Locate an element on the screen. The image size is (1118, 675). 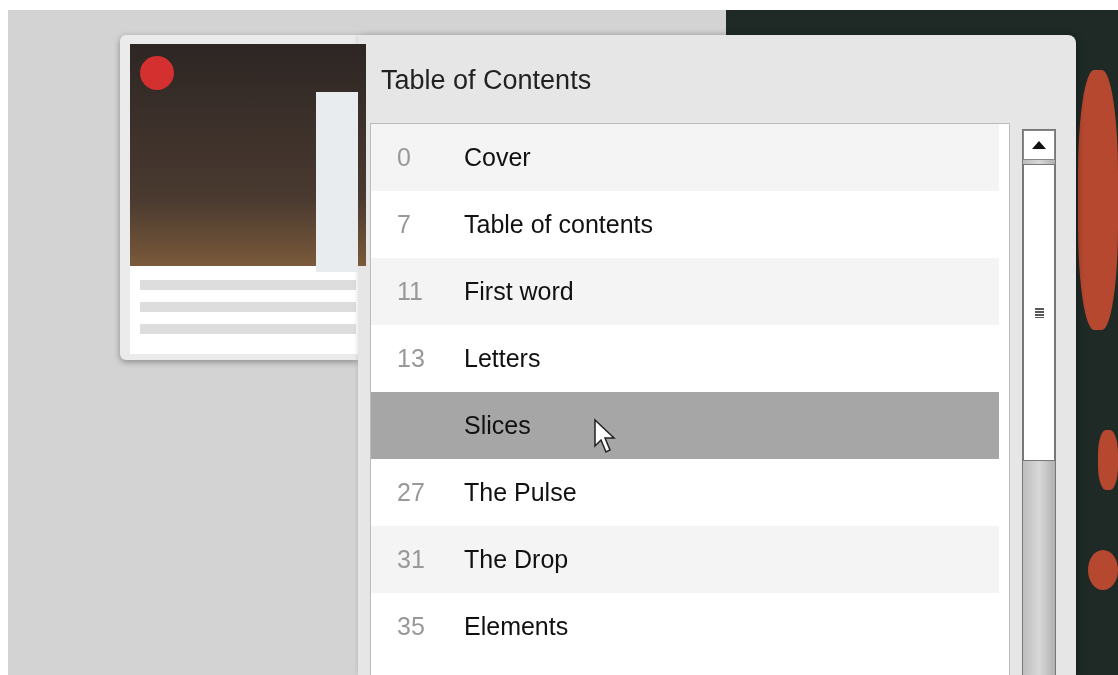
toc-item: 0 Cover is located at coordinates (685, 157).